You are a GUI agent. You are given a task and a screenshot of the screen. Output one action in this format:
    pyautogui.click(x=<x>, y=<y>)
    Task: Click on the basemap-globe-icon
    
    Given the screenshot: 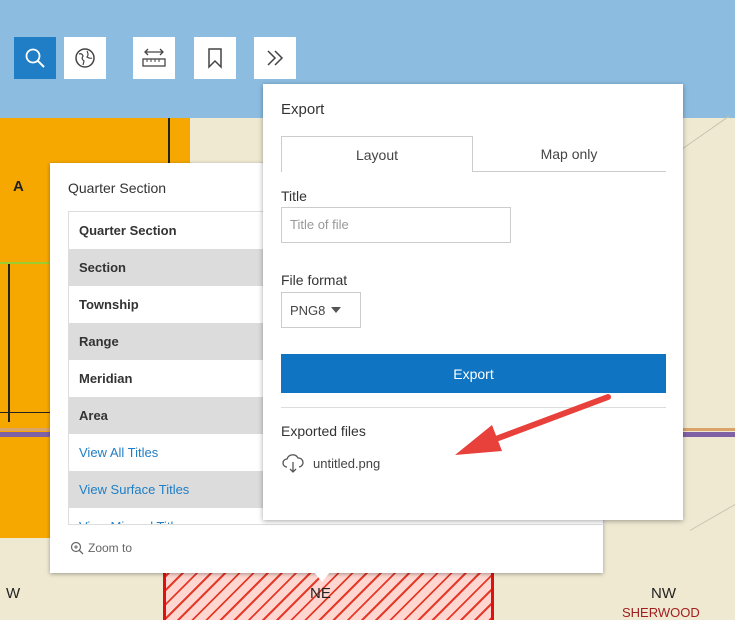 What is the action you would take?
    pyautogui.click(x=85, y=58)
    